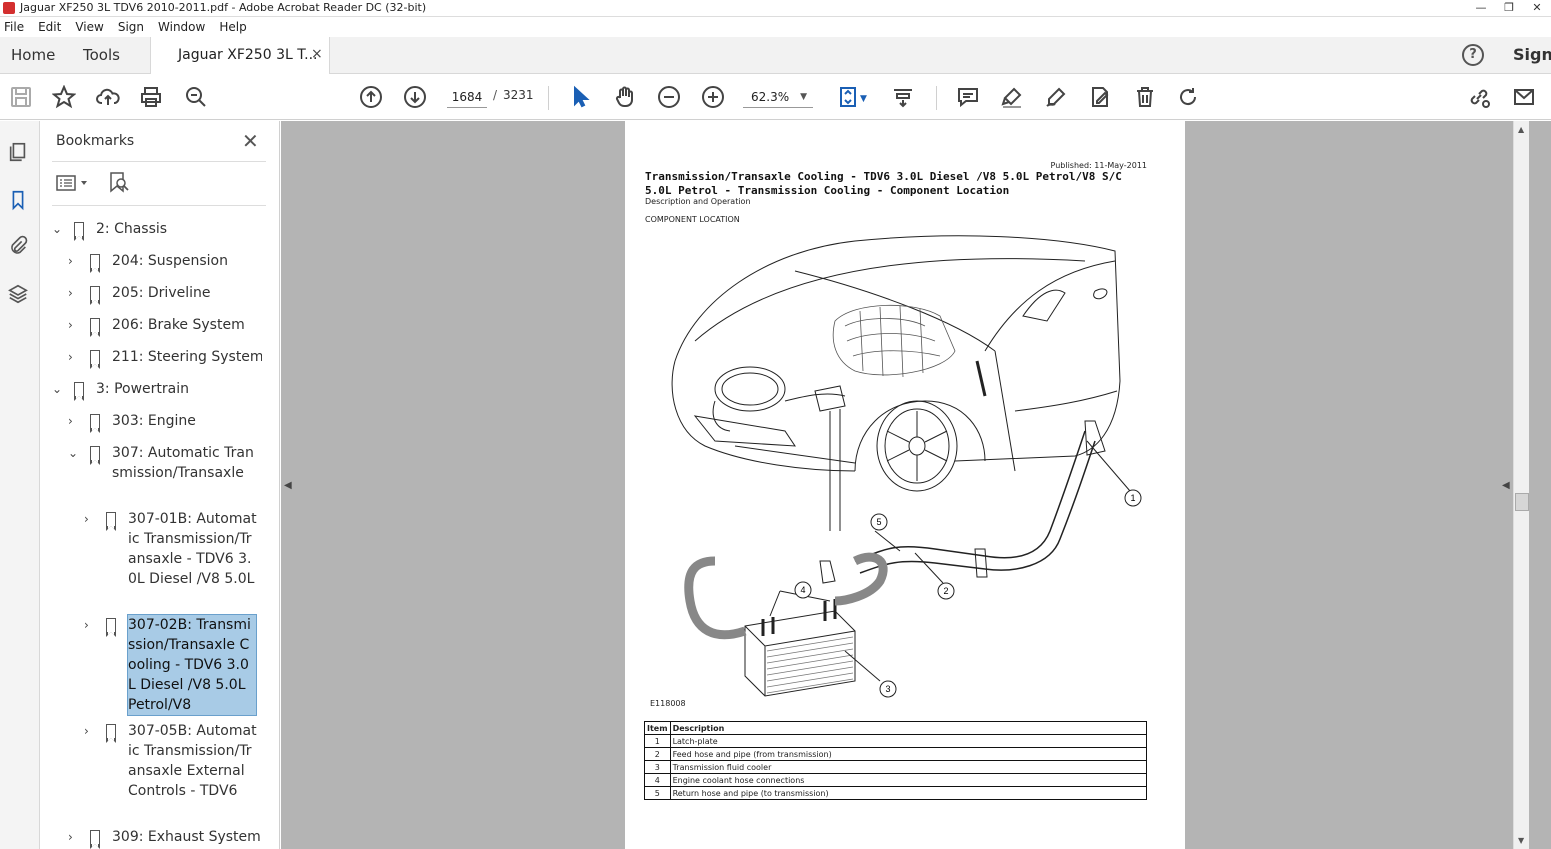 The width and height of the screenshot is (1551, 849). Describe the element at coordinates (1188, 97) in the screenshot. I see `rotate-icon` at that location.